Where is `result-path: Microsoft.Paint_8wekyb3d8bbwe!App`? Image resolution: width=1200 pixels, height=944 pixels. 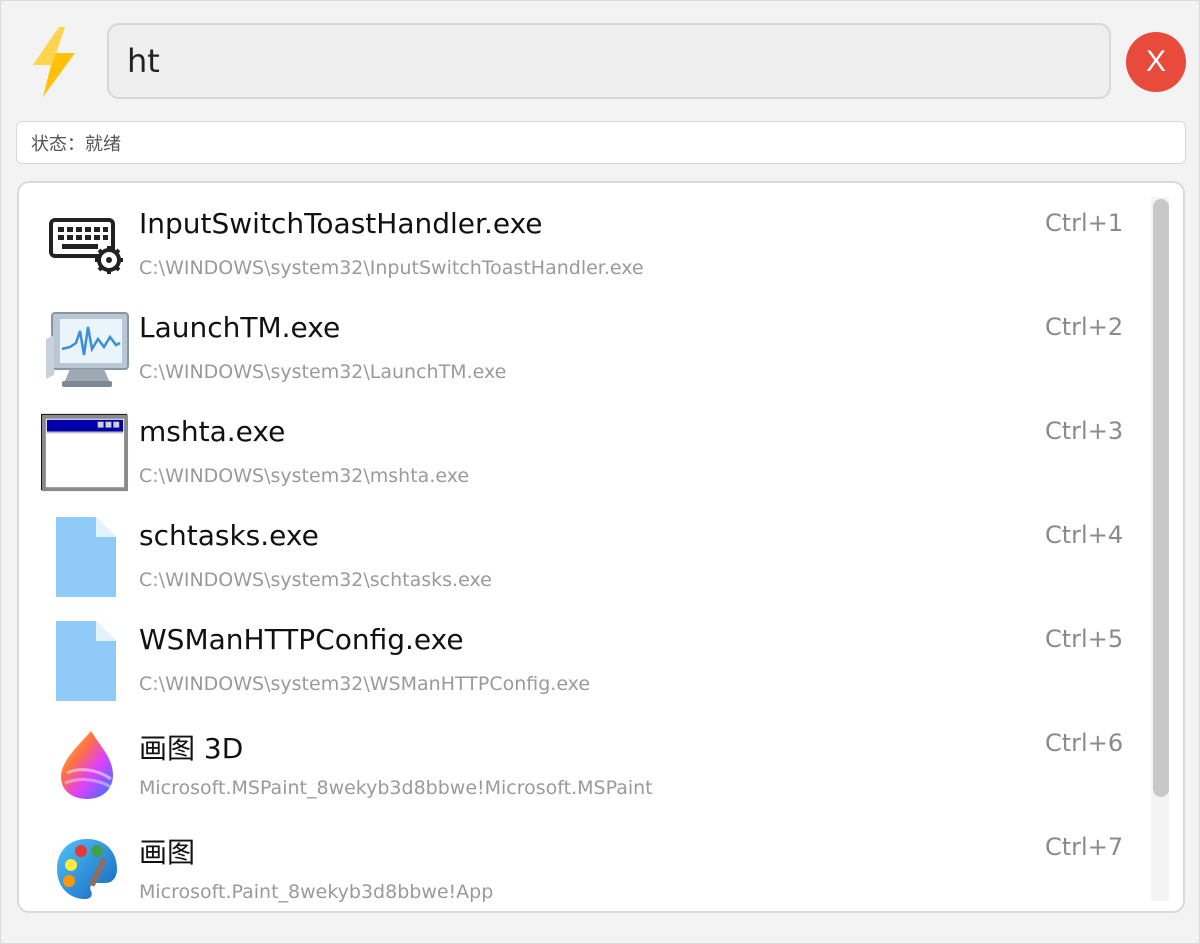 result-path: Microsoft.Paint_8wekyb3d8bbwe!App is located at coordinates (316, 892).